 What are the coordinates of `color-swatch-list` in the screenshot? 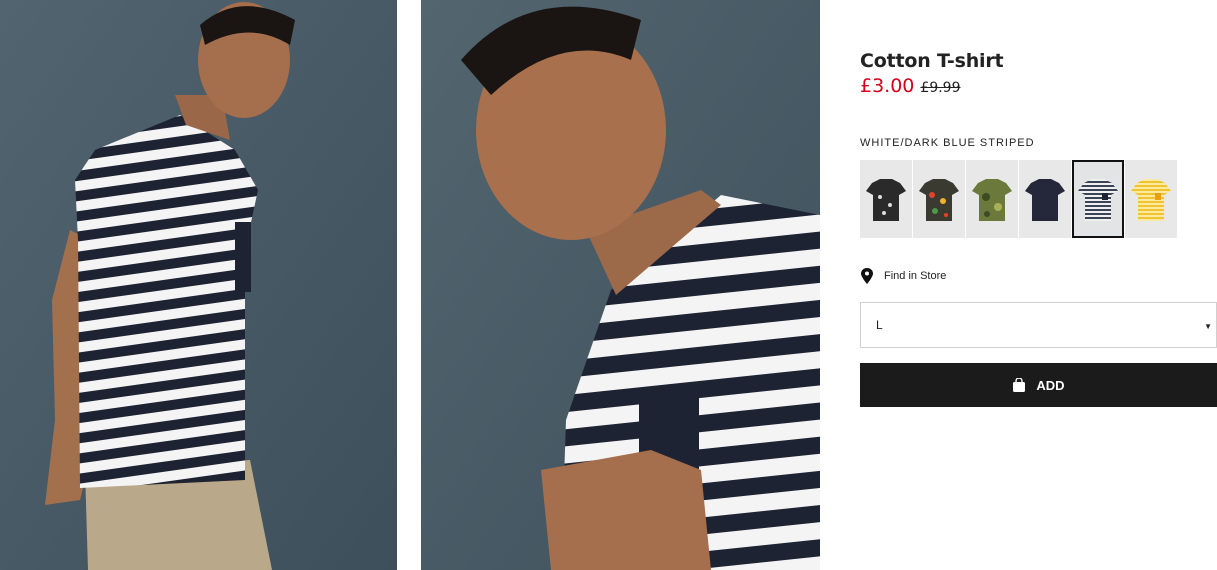 It's located at (1018, 199).